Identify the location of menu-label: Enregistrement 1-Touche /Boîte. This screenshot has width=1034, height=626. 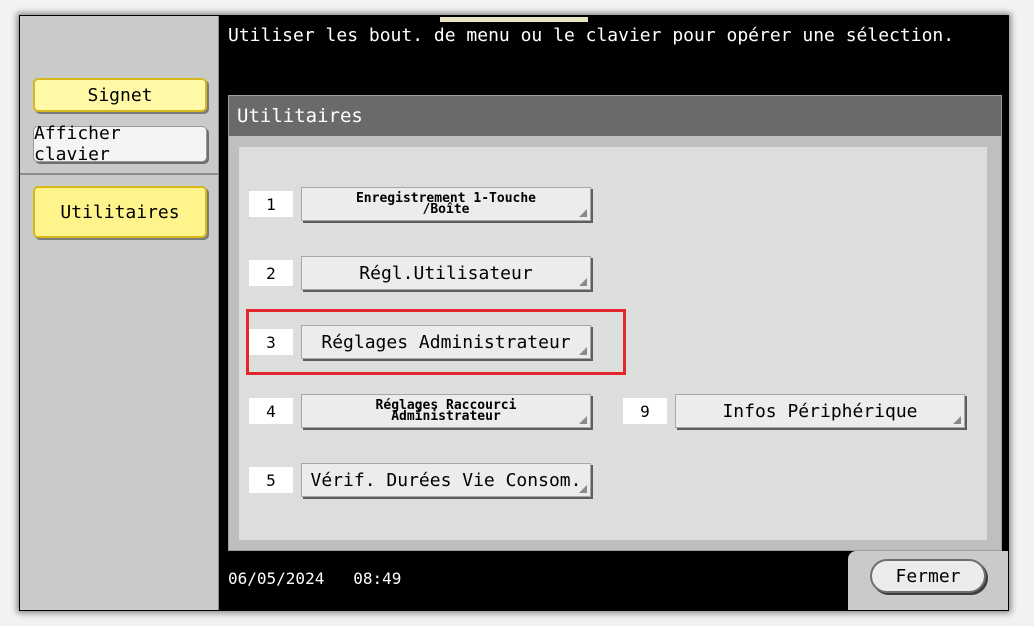
(445, 204).